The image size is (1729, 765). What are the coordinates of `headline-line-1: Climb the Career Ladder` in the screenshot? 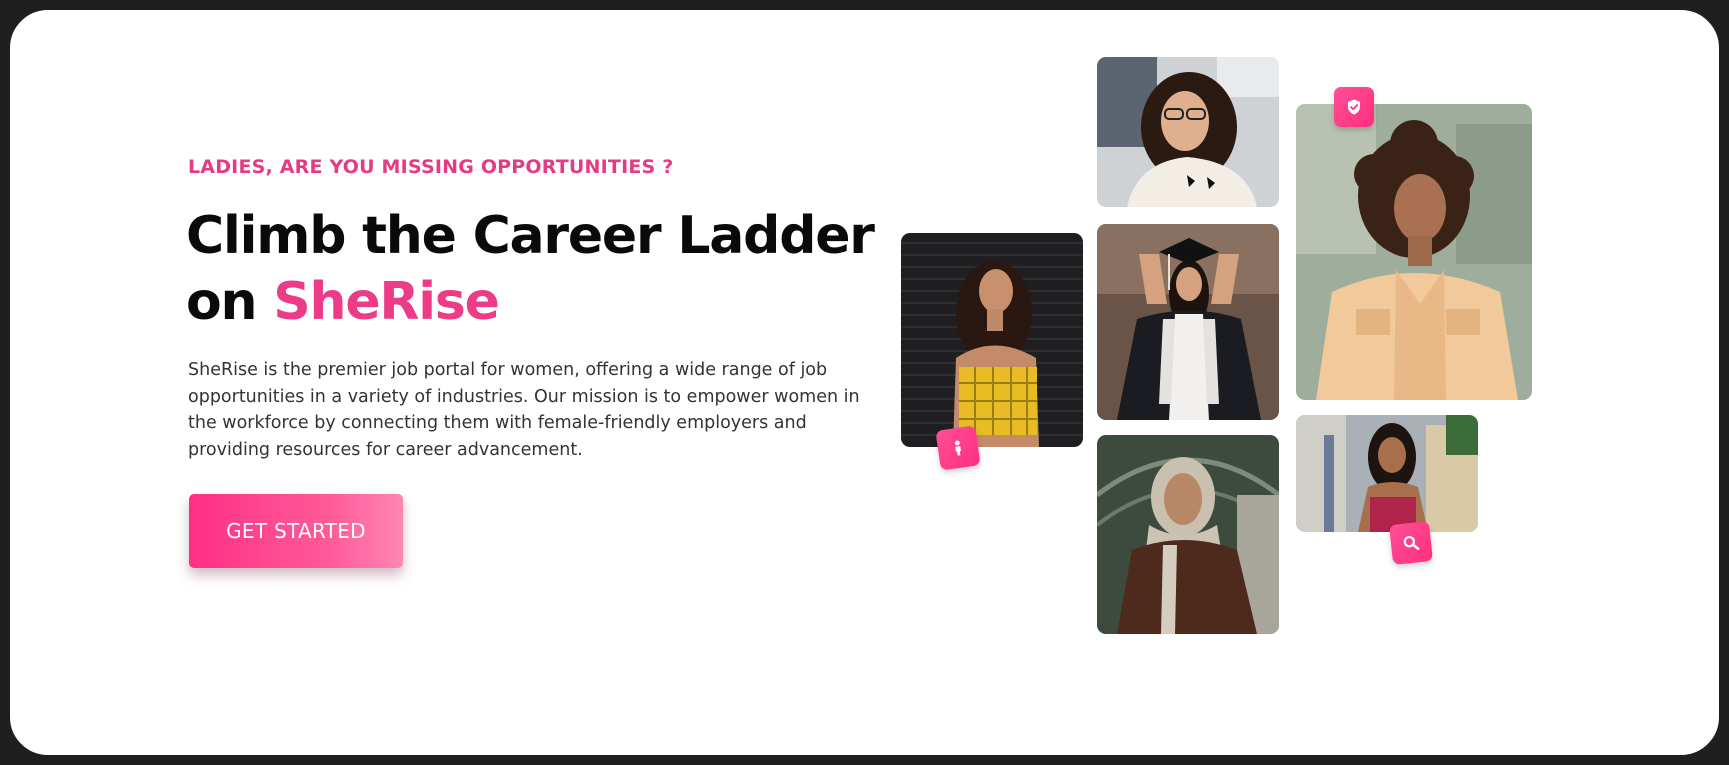 It's located at (530, 236).